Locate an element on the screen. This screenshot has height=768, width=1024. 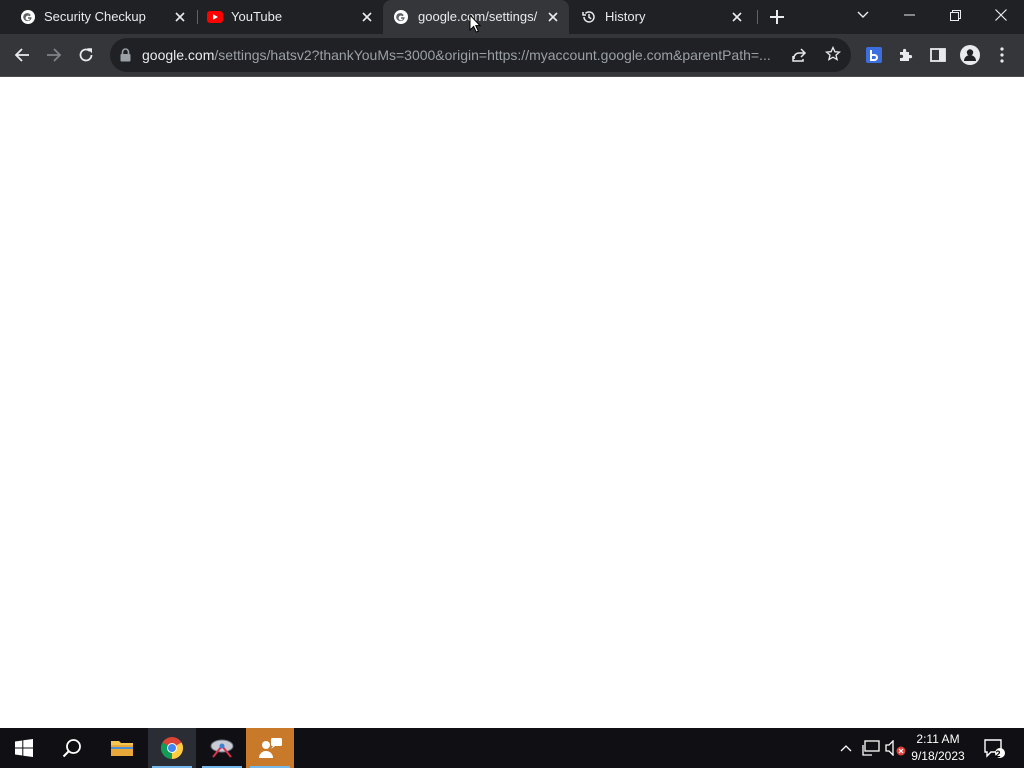
snipping-tool-icon is located at coordinates (222, 748).